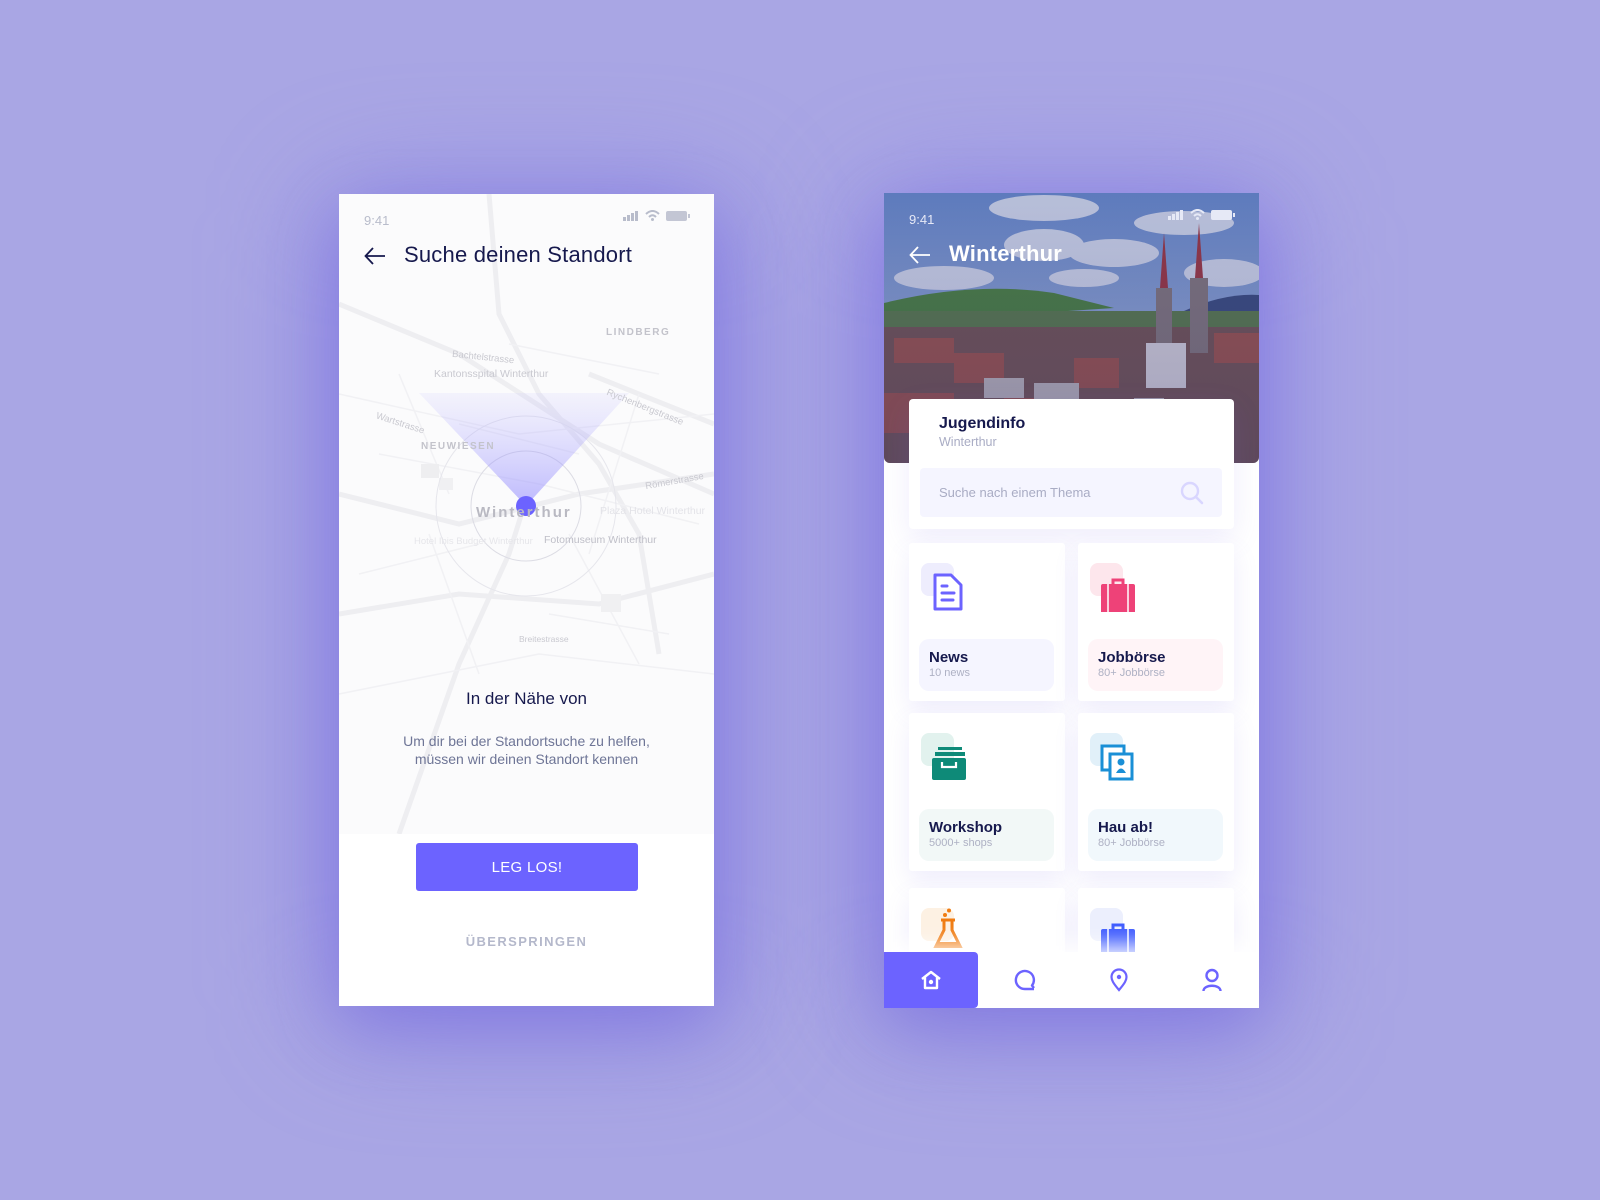 This screenshot has height=1200, width=1600. I want to click on document-icon, so click(948, 592).